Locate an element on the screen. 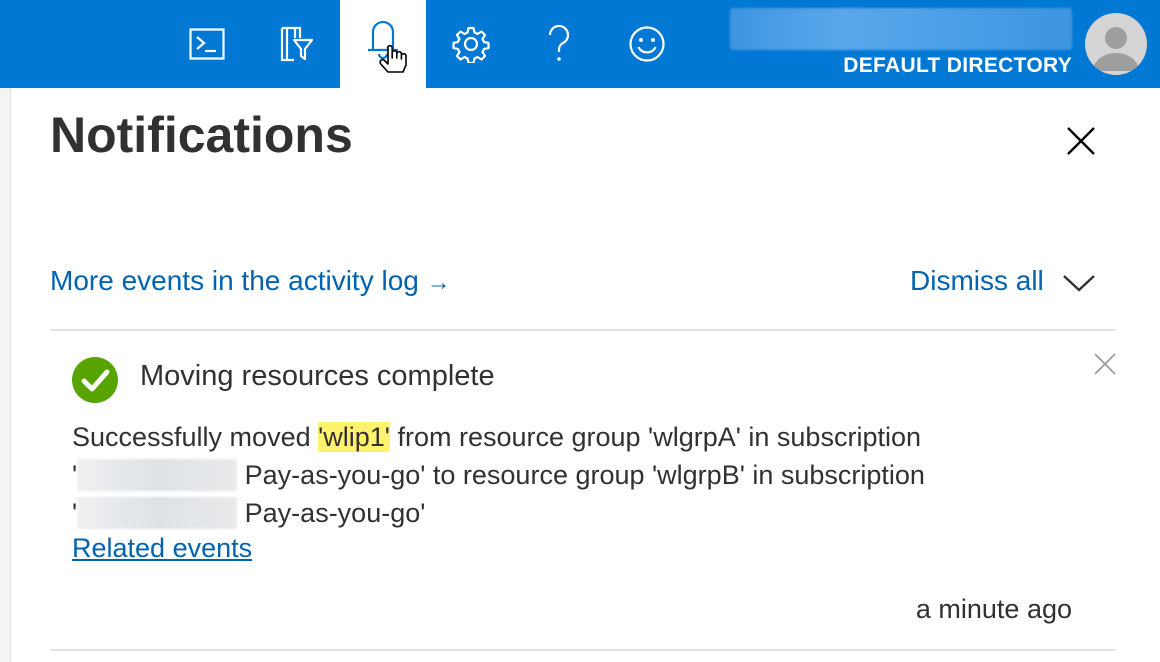 The image size is (1160, 662). chevron-down-icon is located at coordinates (1079, 283).